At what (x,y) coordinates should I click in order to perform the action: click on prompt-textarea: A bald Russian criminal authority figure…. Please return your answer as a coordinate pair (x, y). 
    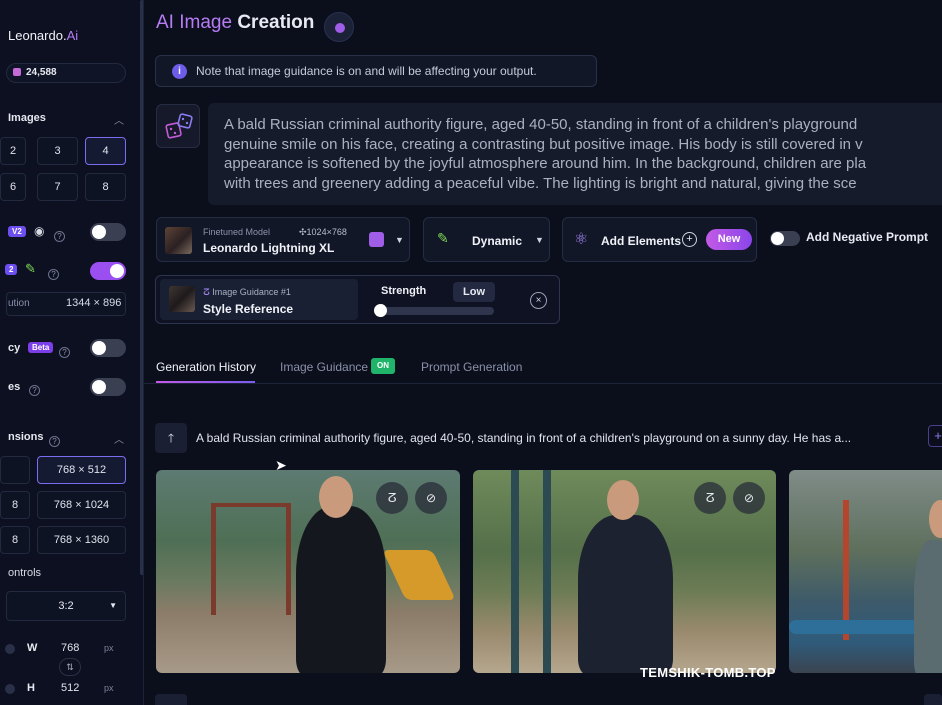
    Looking at the image, I should click on (575, 154).